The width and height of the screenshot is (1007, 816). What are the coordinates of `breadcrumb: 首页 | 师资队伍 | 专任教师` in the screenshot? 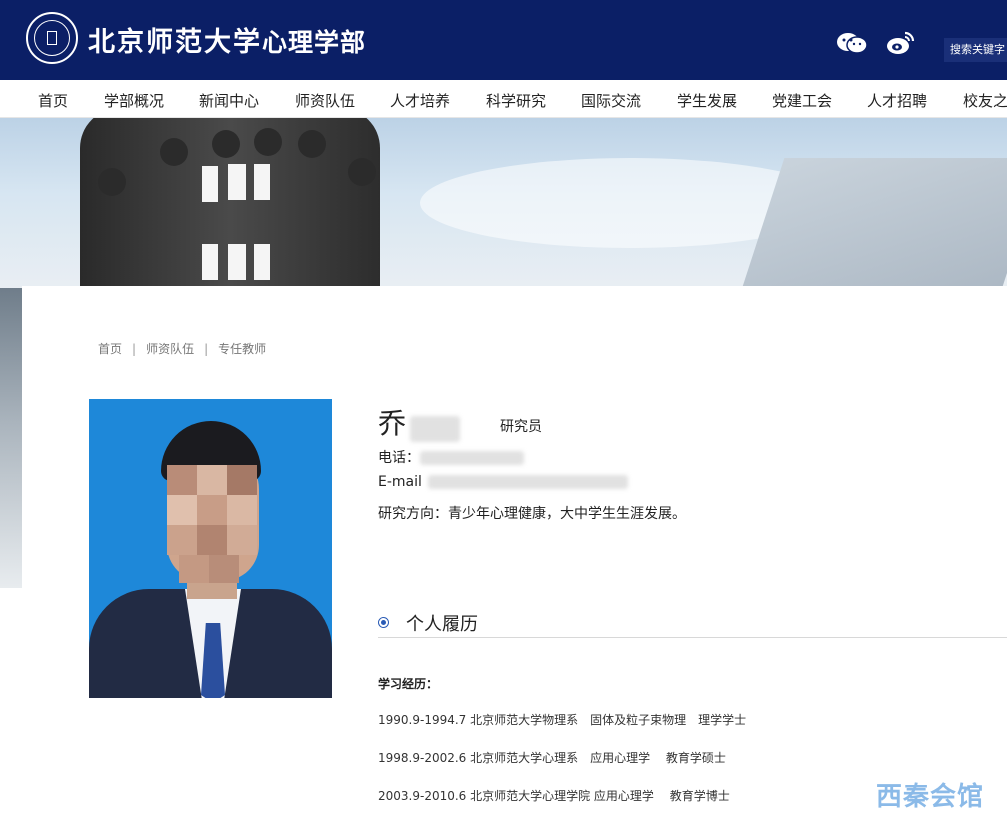 It's located at (182, 349).